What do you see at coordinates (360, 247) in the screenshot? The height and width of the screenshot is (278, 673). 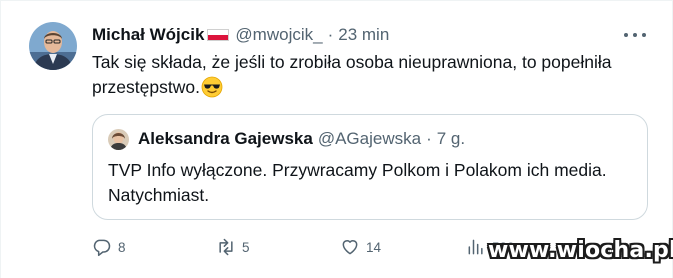 I see `like-button: 14` at bounding box center [360, 247].